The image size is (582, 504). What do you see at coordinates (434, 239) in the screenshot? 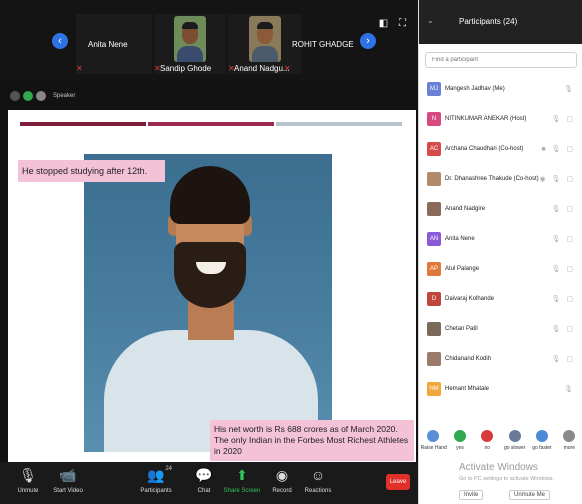
I see `avatar: AN` at bounding box center [434, 239].